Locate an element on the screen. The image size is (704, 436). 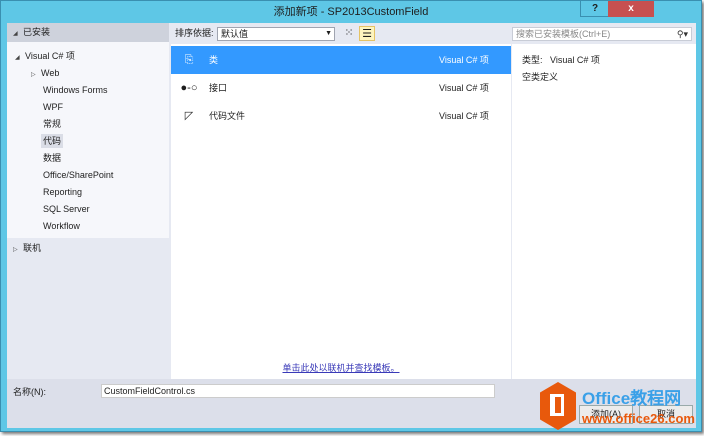
sort-label: 排序依据: is located at coordinates (194, 33).